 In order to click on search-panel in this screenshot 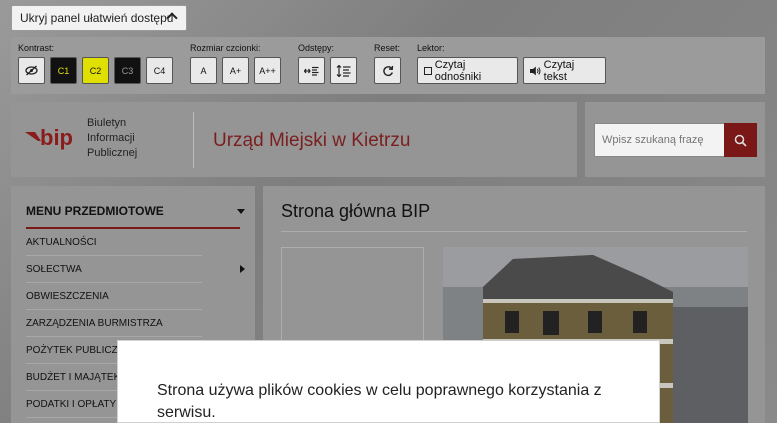, I will do `click(675, 139)`.